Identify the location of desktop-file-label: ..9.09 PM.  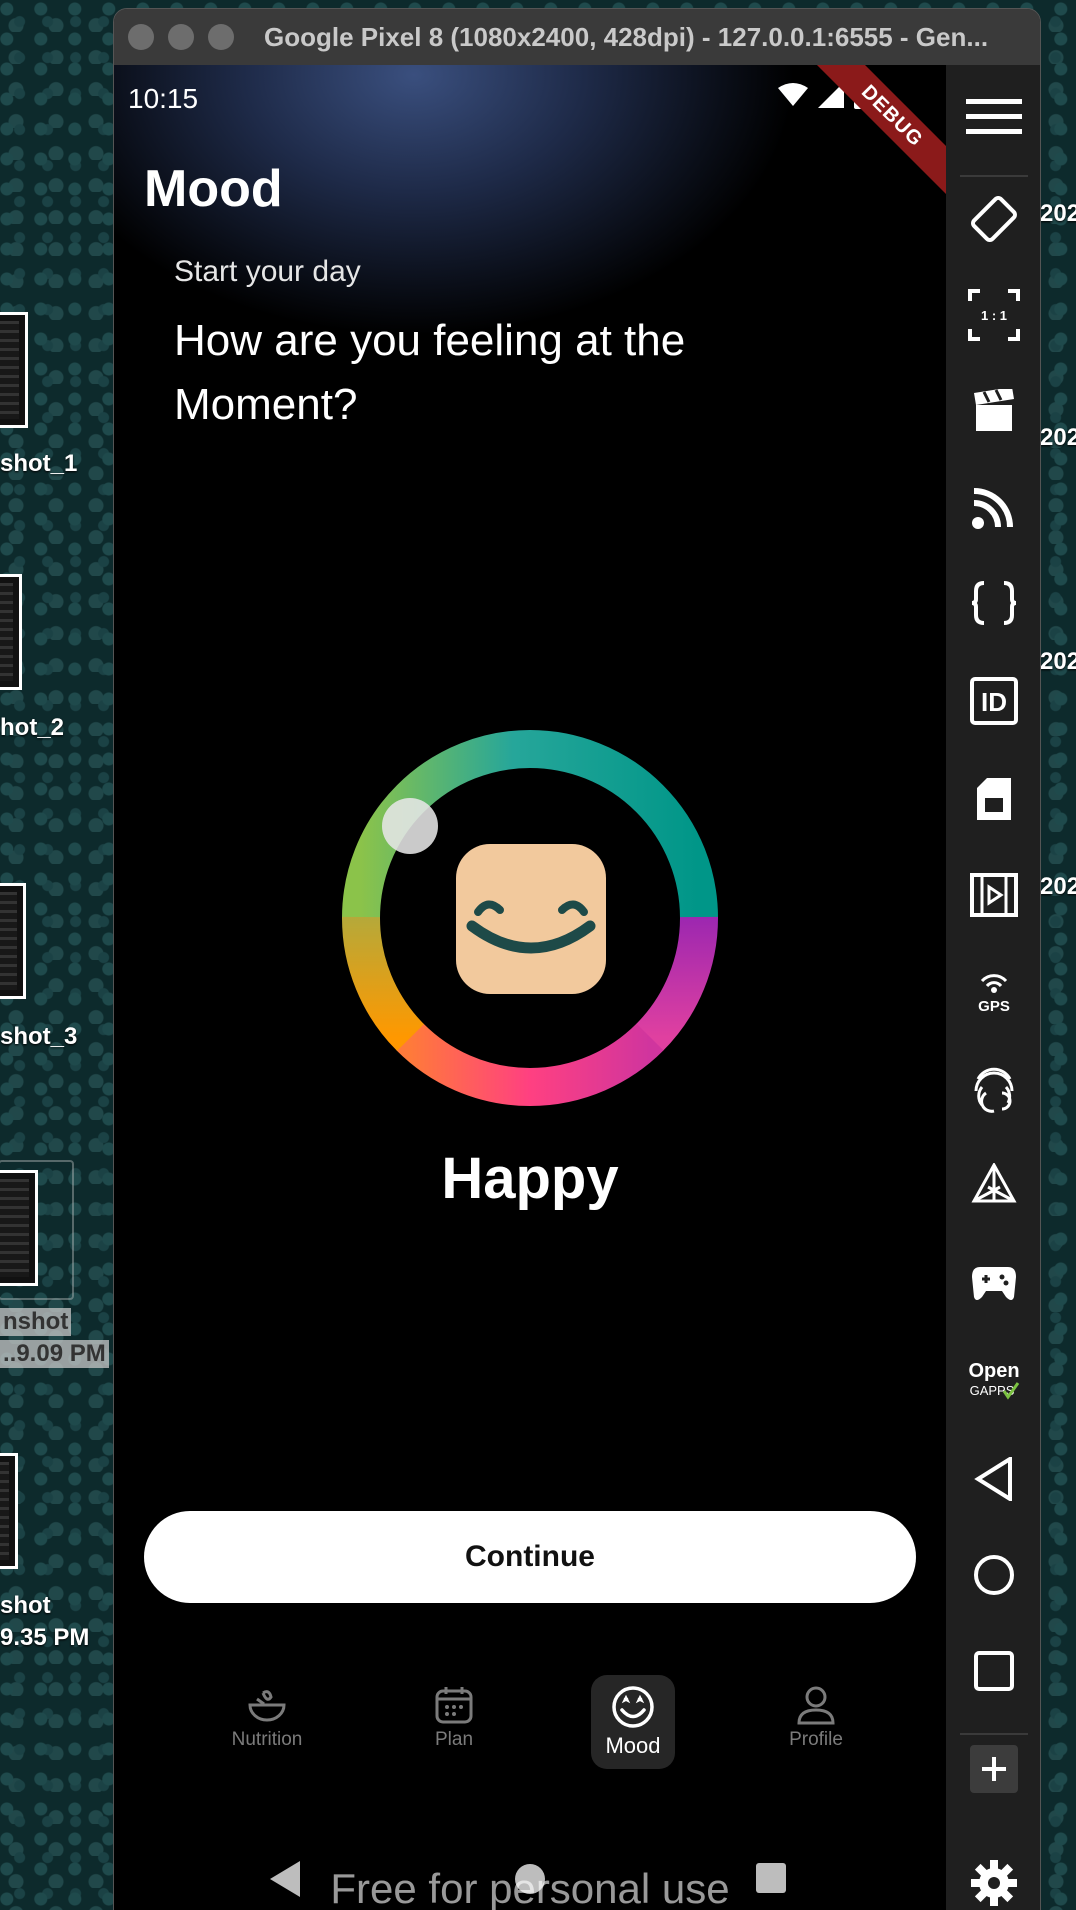
(54, 1354).